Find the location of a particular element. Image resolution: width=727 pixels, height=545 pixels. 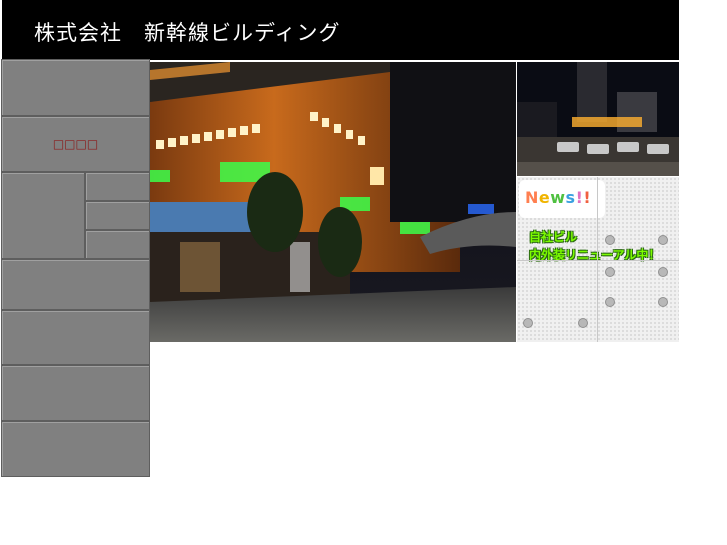

news-line-1: 自社ビル is located at coordinates (553, 237).